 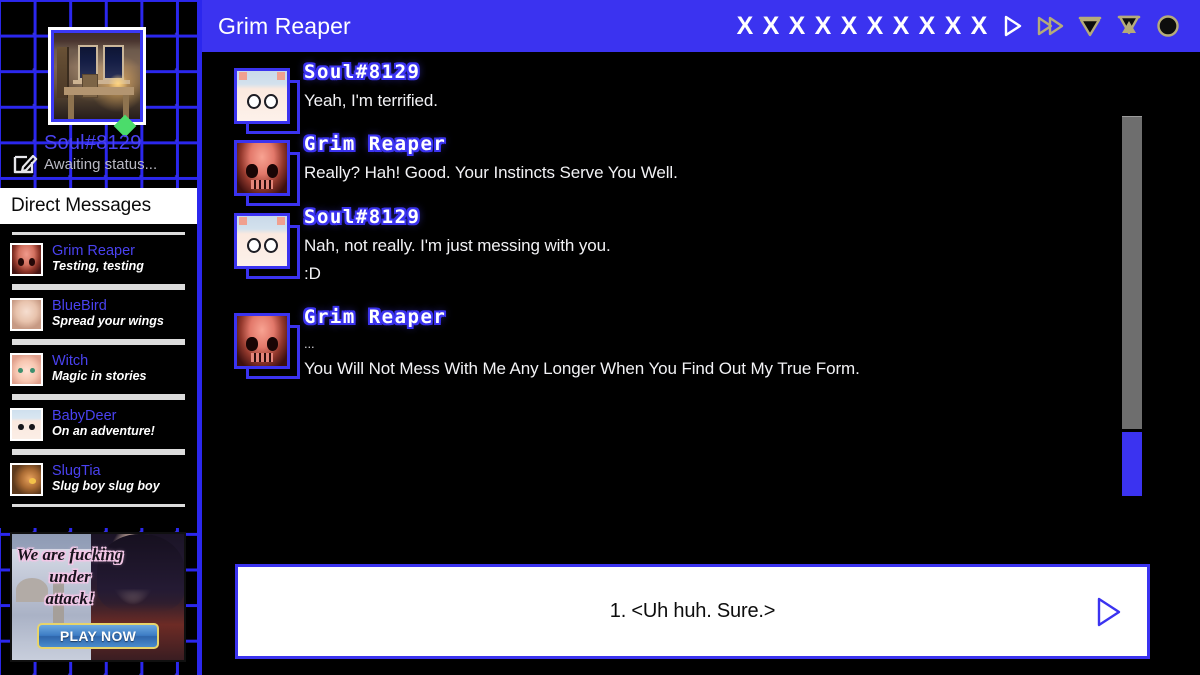 I want to click on choice-text: 1. <Uh huh. Sure.>, so click(x=692, y=611).